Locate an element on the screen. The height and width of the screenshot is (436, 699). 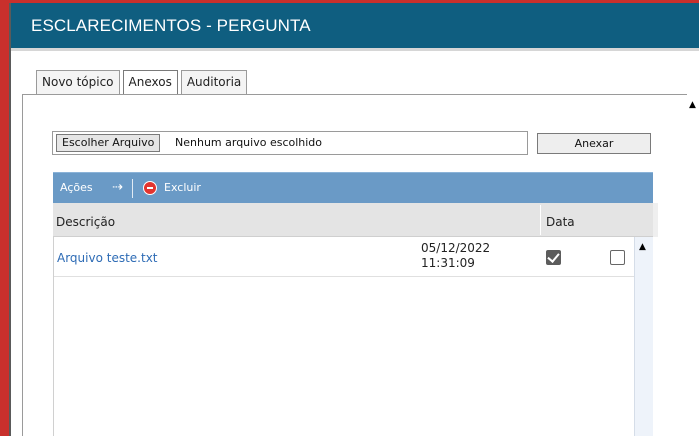
window-frame-left is located at coordinates (4, 218).